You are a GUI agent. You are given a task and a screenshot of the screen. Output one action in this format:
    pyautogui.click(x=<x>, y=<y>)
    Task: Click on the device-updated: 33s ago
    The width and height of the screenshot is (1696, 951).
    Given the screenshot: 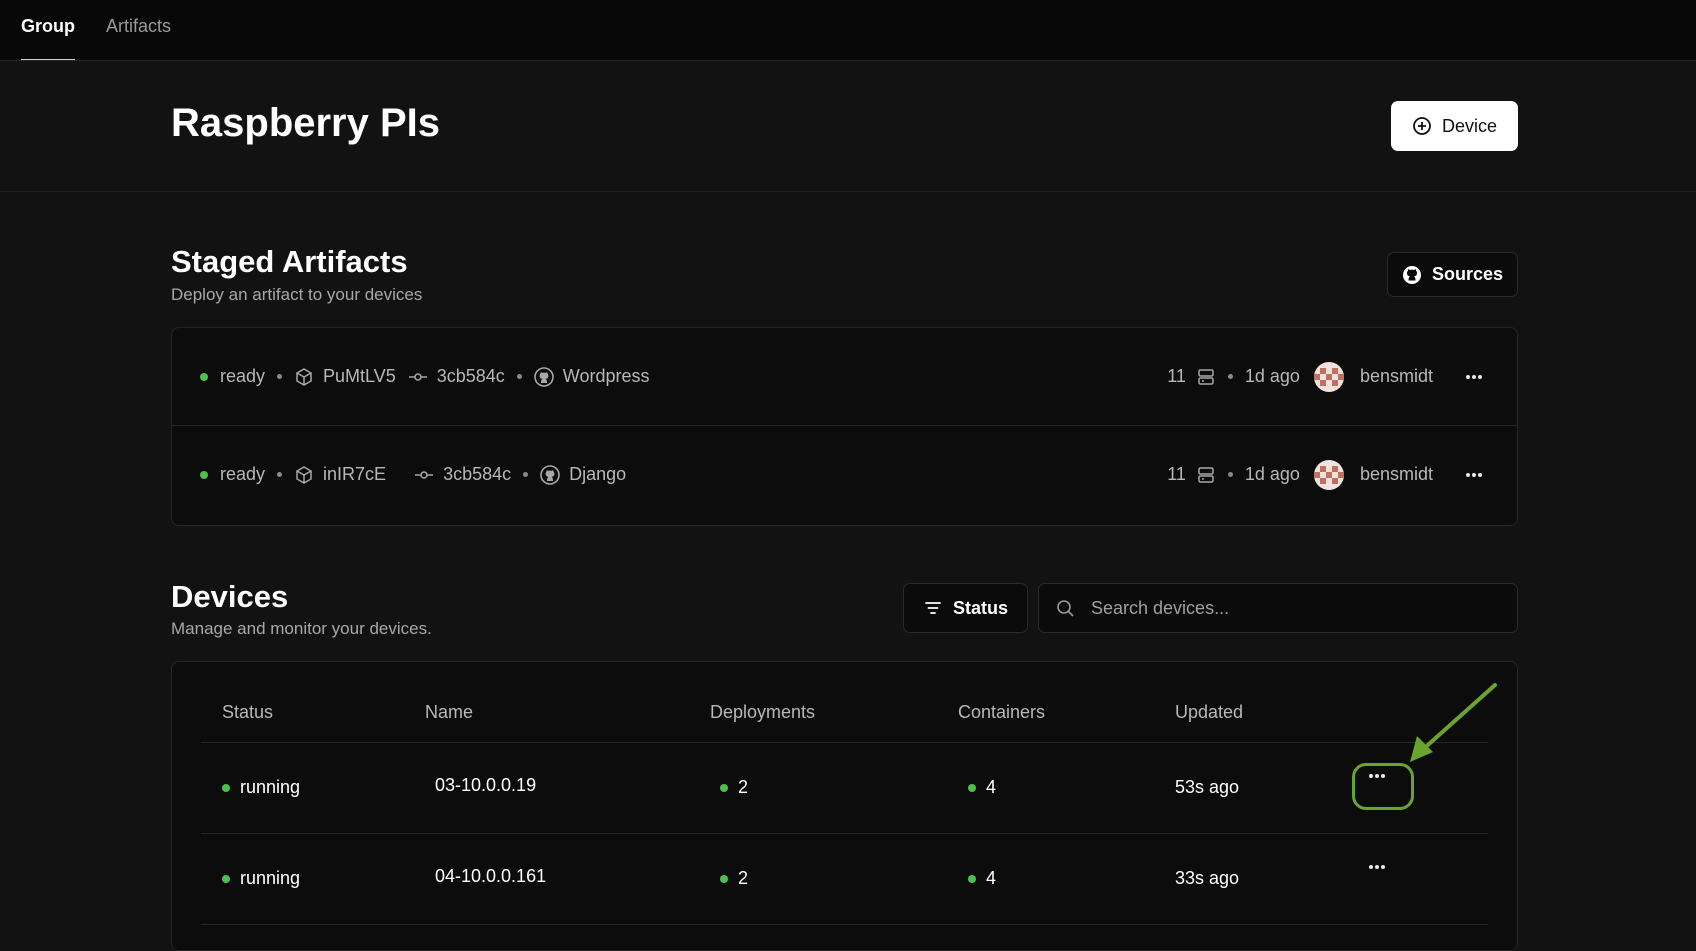 What is the action you would take?
    pyautogui.click(x=1207, y=878)
    